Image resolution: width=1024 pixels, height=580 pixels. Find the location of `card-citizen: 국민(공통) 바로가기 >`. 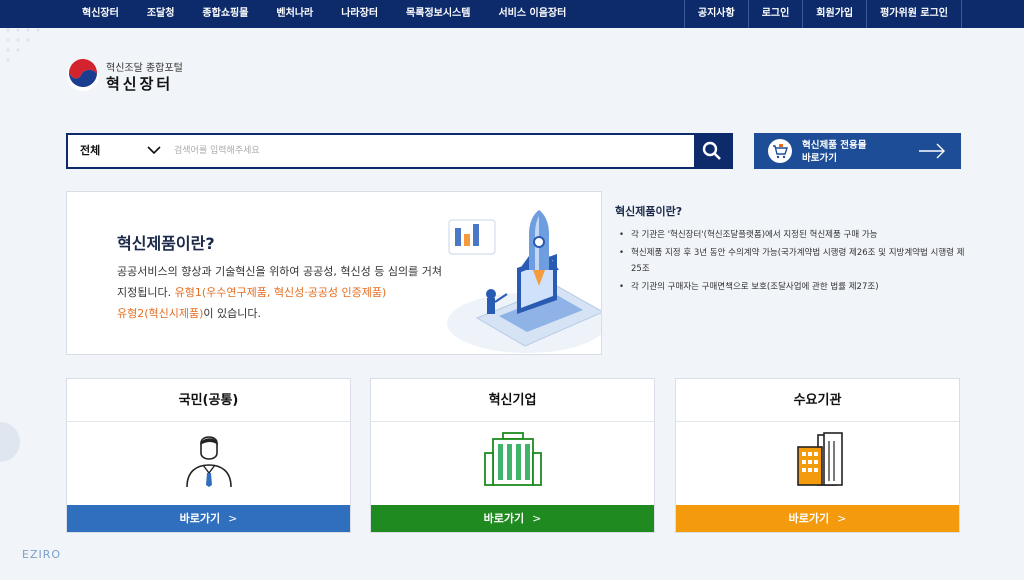

card-citizen: 국민(공통) 바로가기 > is located at coordinates (208, 455).